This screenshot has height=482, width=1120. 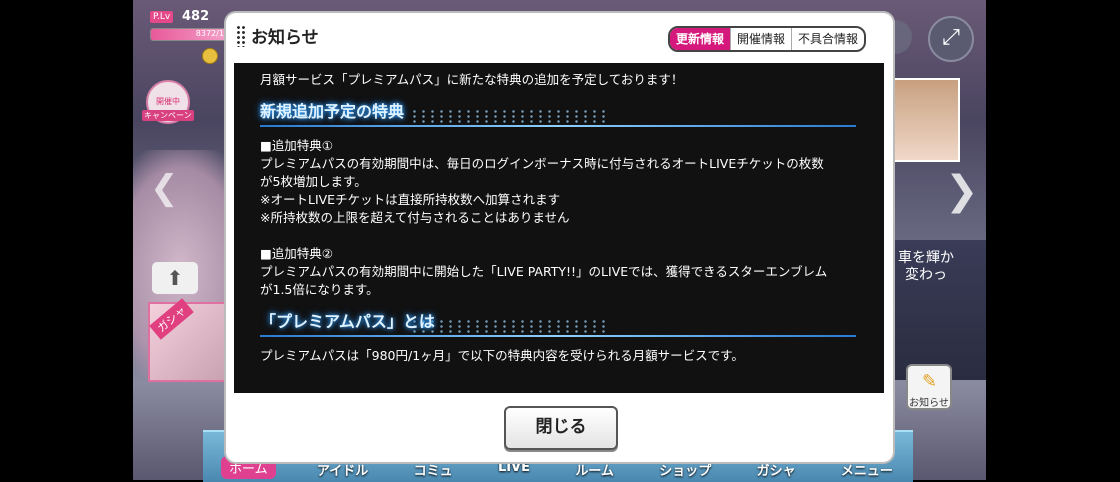 What do you see at coordinates (191, 34) in the screenshot?
I see `exp-bar: 8372/18` at bounding box center [191, 34].